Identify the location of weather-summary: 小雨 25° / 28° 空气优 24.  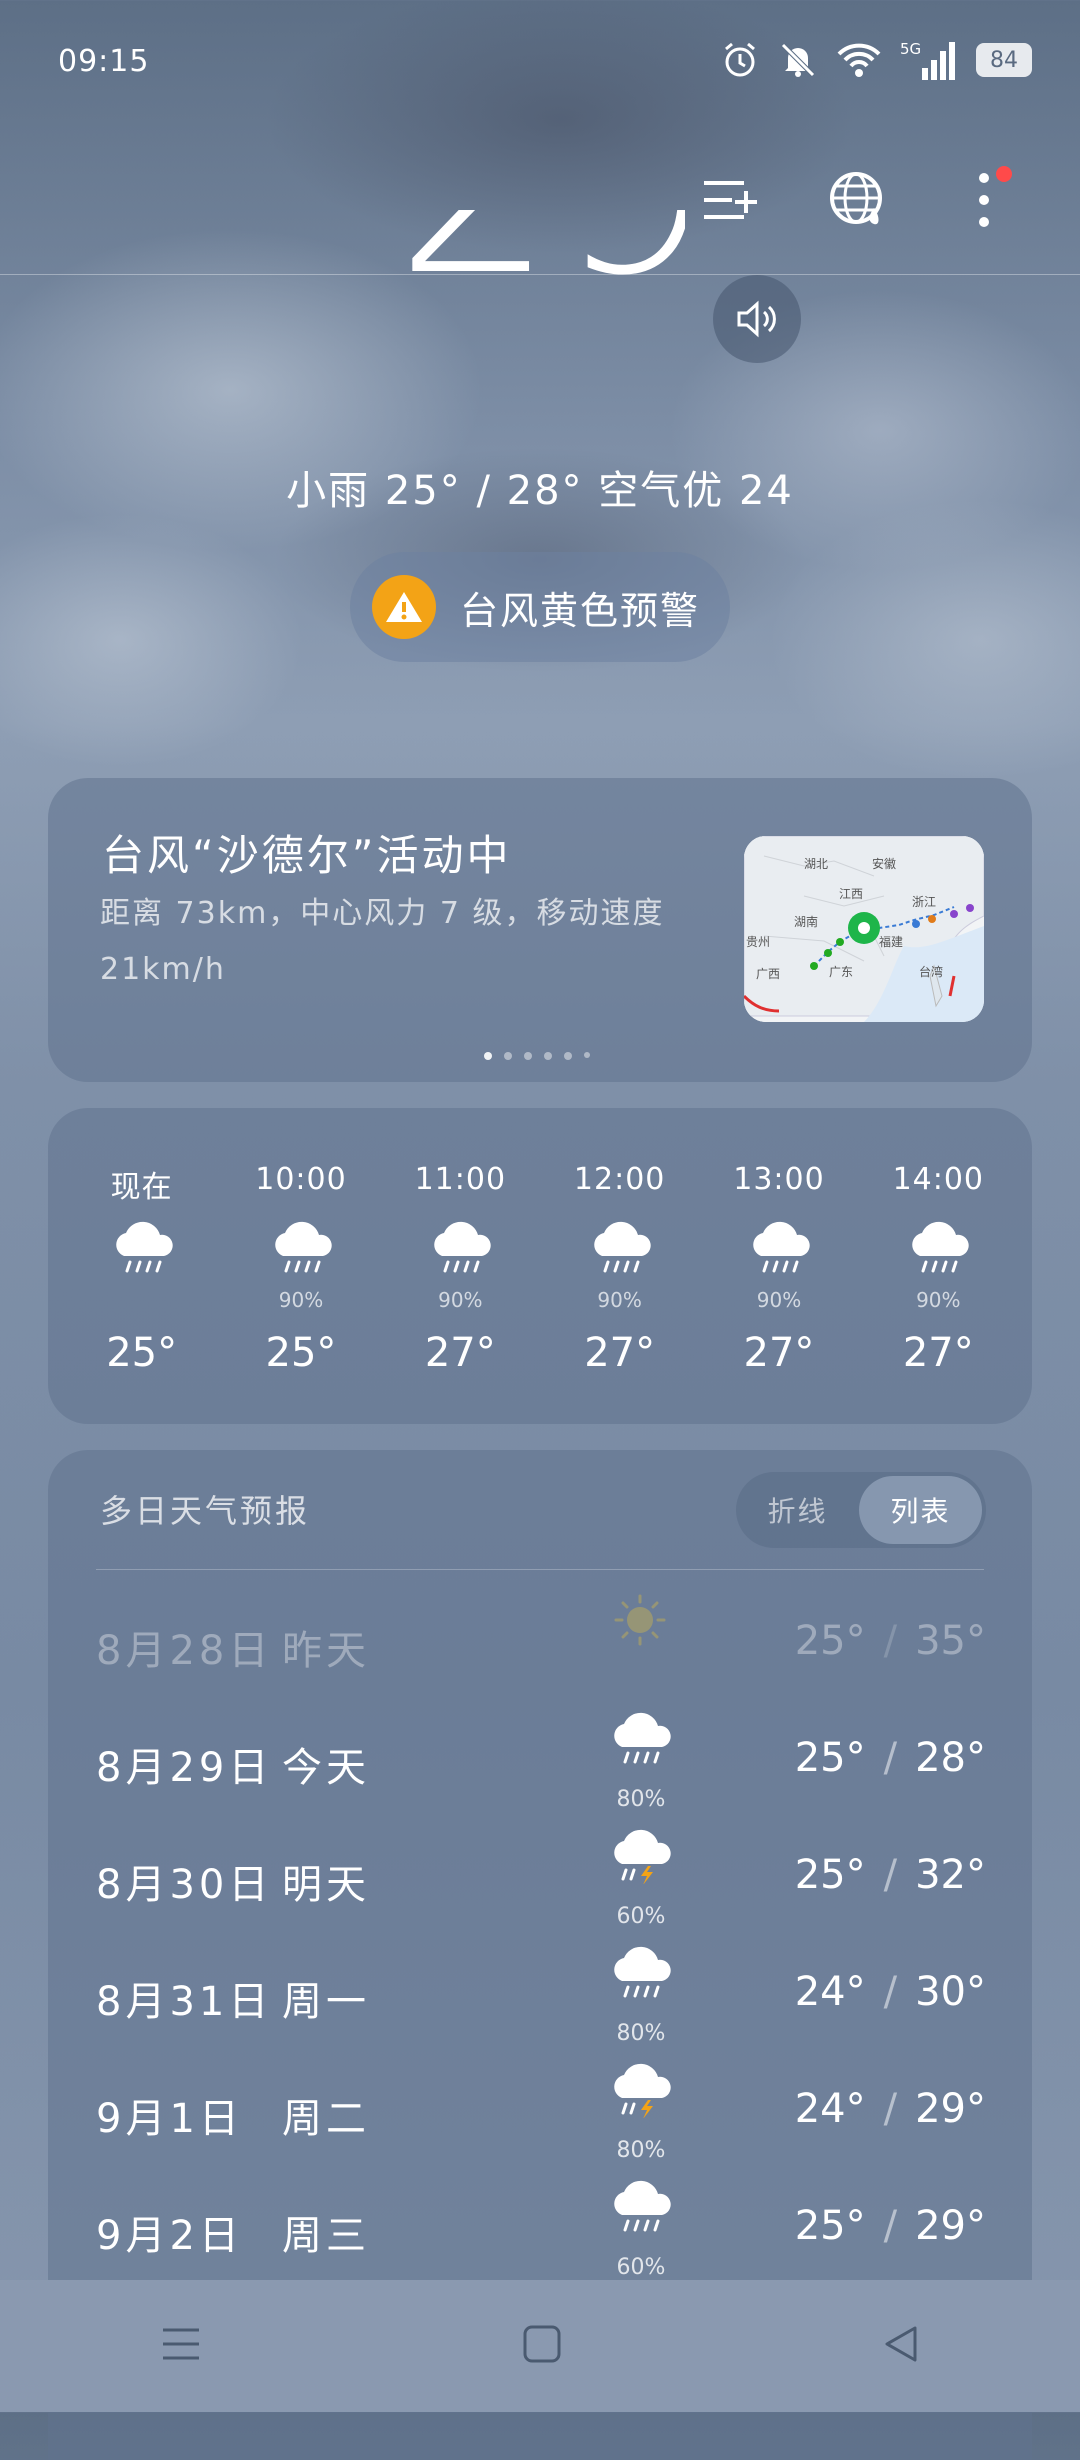
(540, 491).